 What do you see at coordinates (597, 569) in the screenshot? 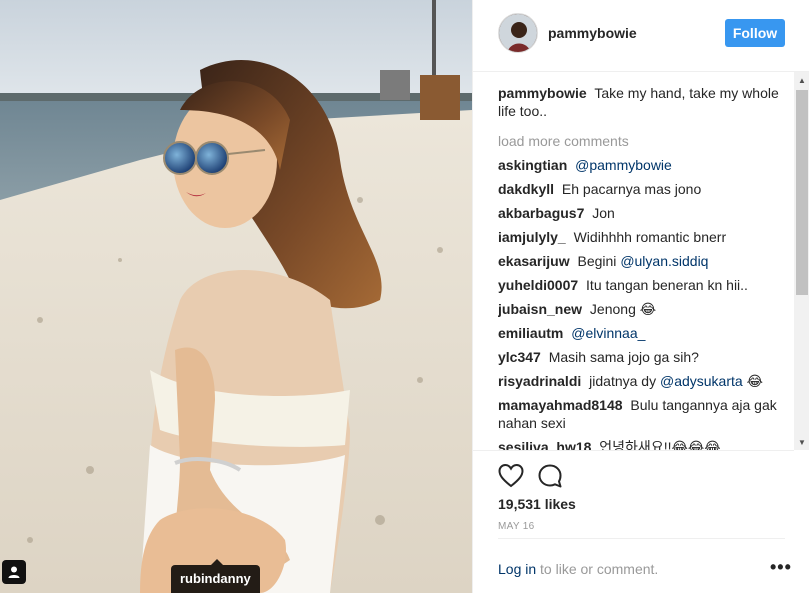
I see `login-prompt-text: to like or comment.` at bounding box center [597, 569].